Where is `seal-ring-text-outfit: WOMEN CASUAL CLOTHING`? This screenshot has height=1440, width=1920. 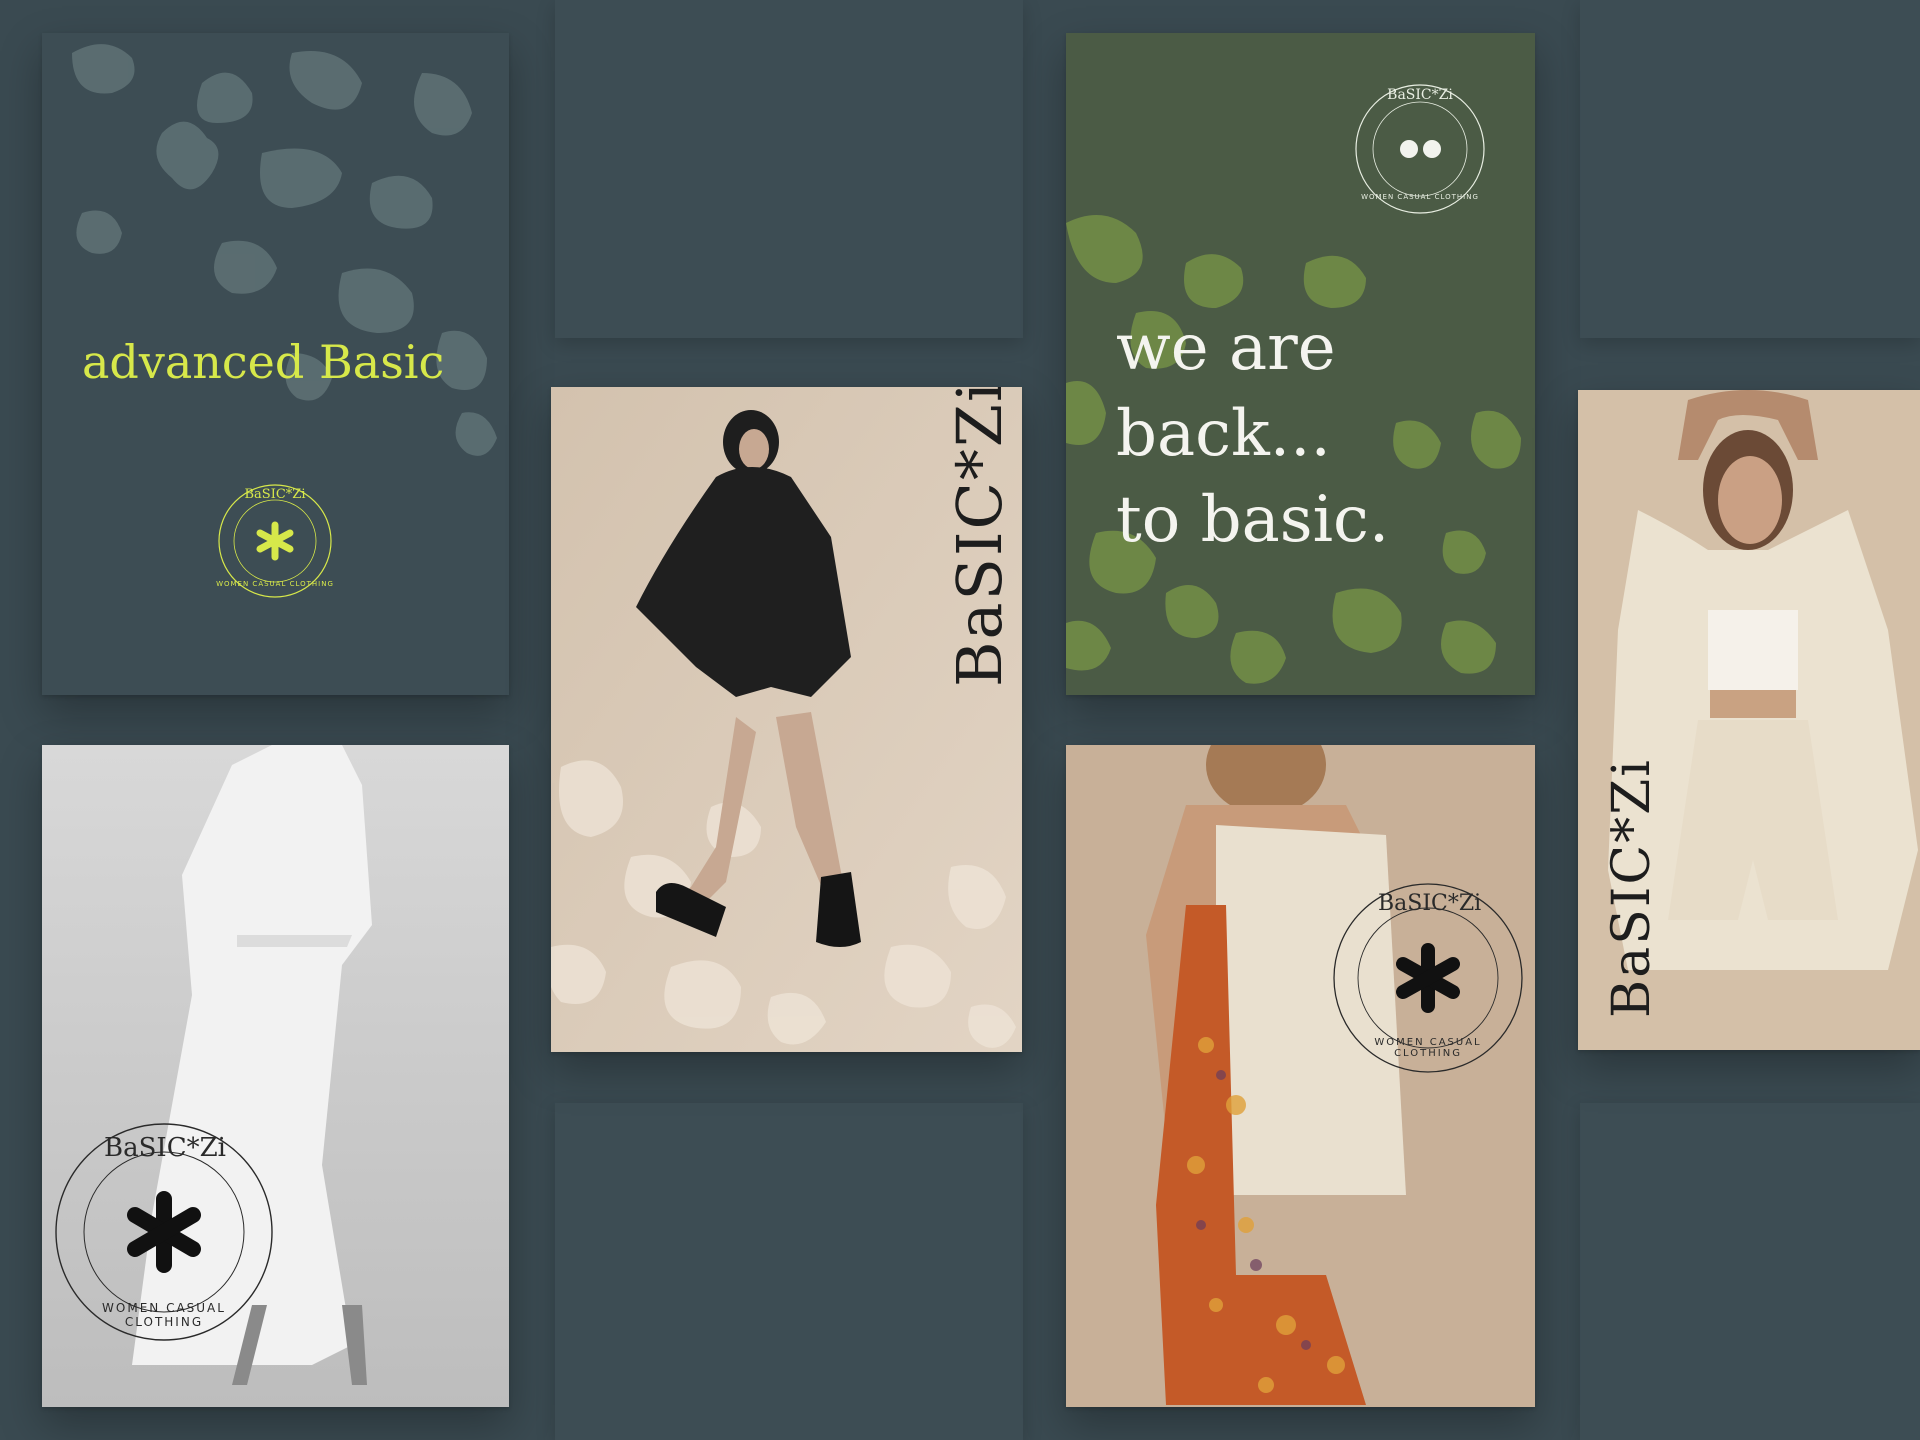
seal-ring-text-outfit: WOMEN CASUAL CLOTHING is located at coordinates (1428, 1048).